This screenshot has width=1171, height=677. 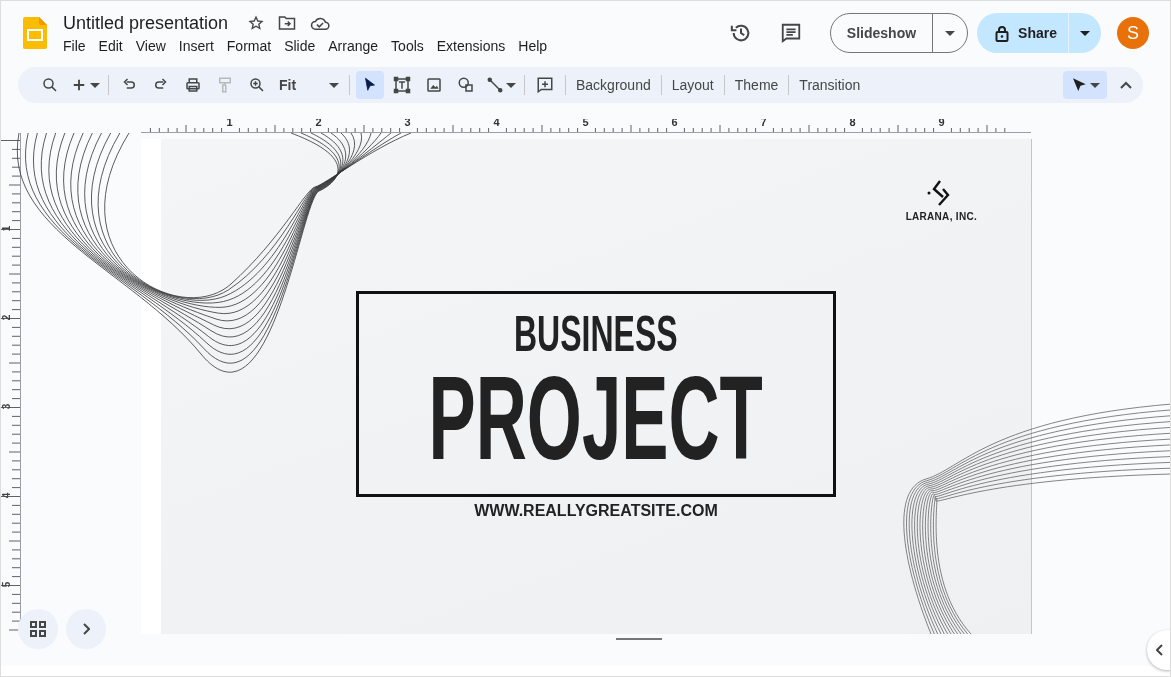 I want to click on lock-icon, so click(x=1002, y=33).